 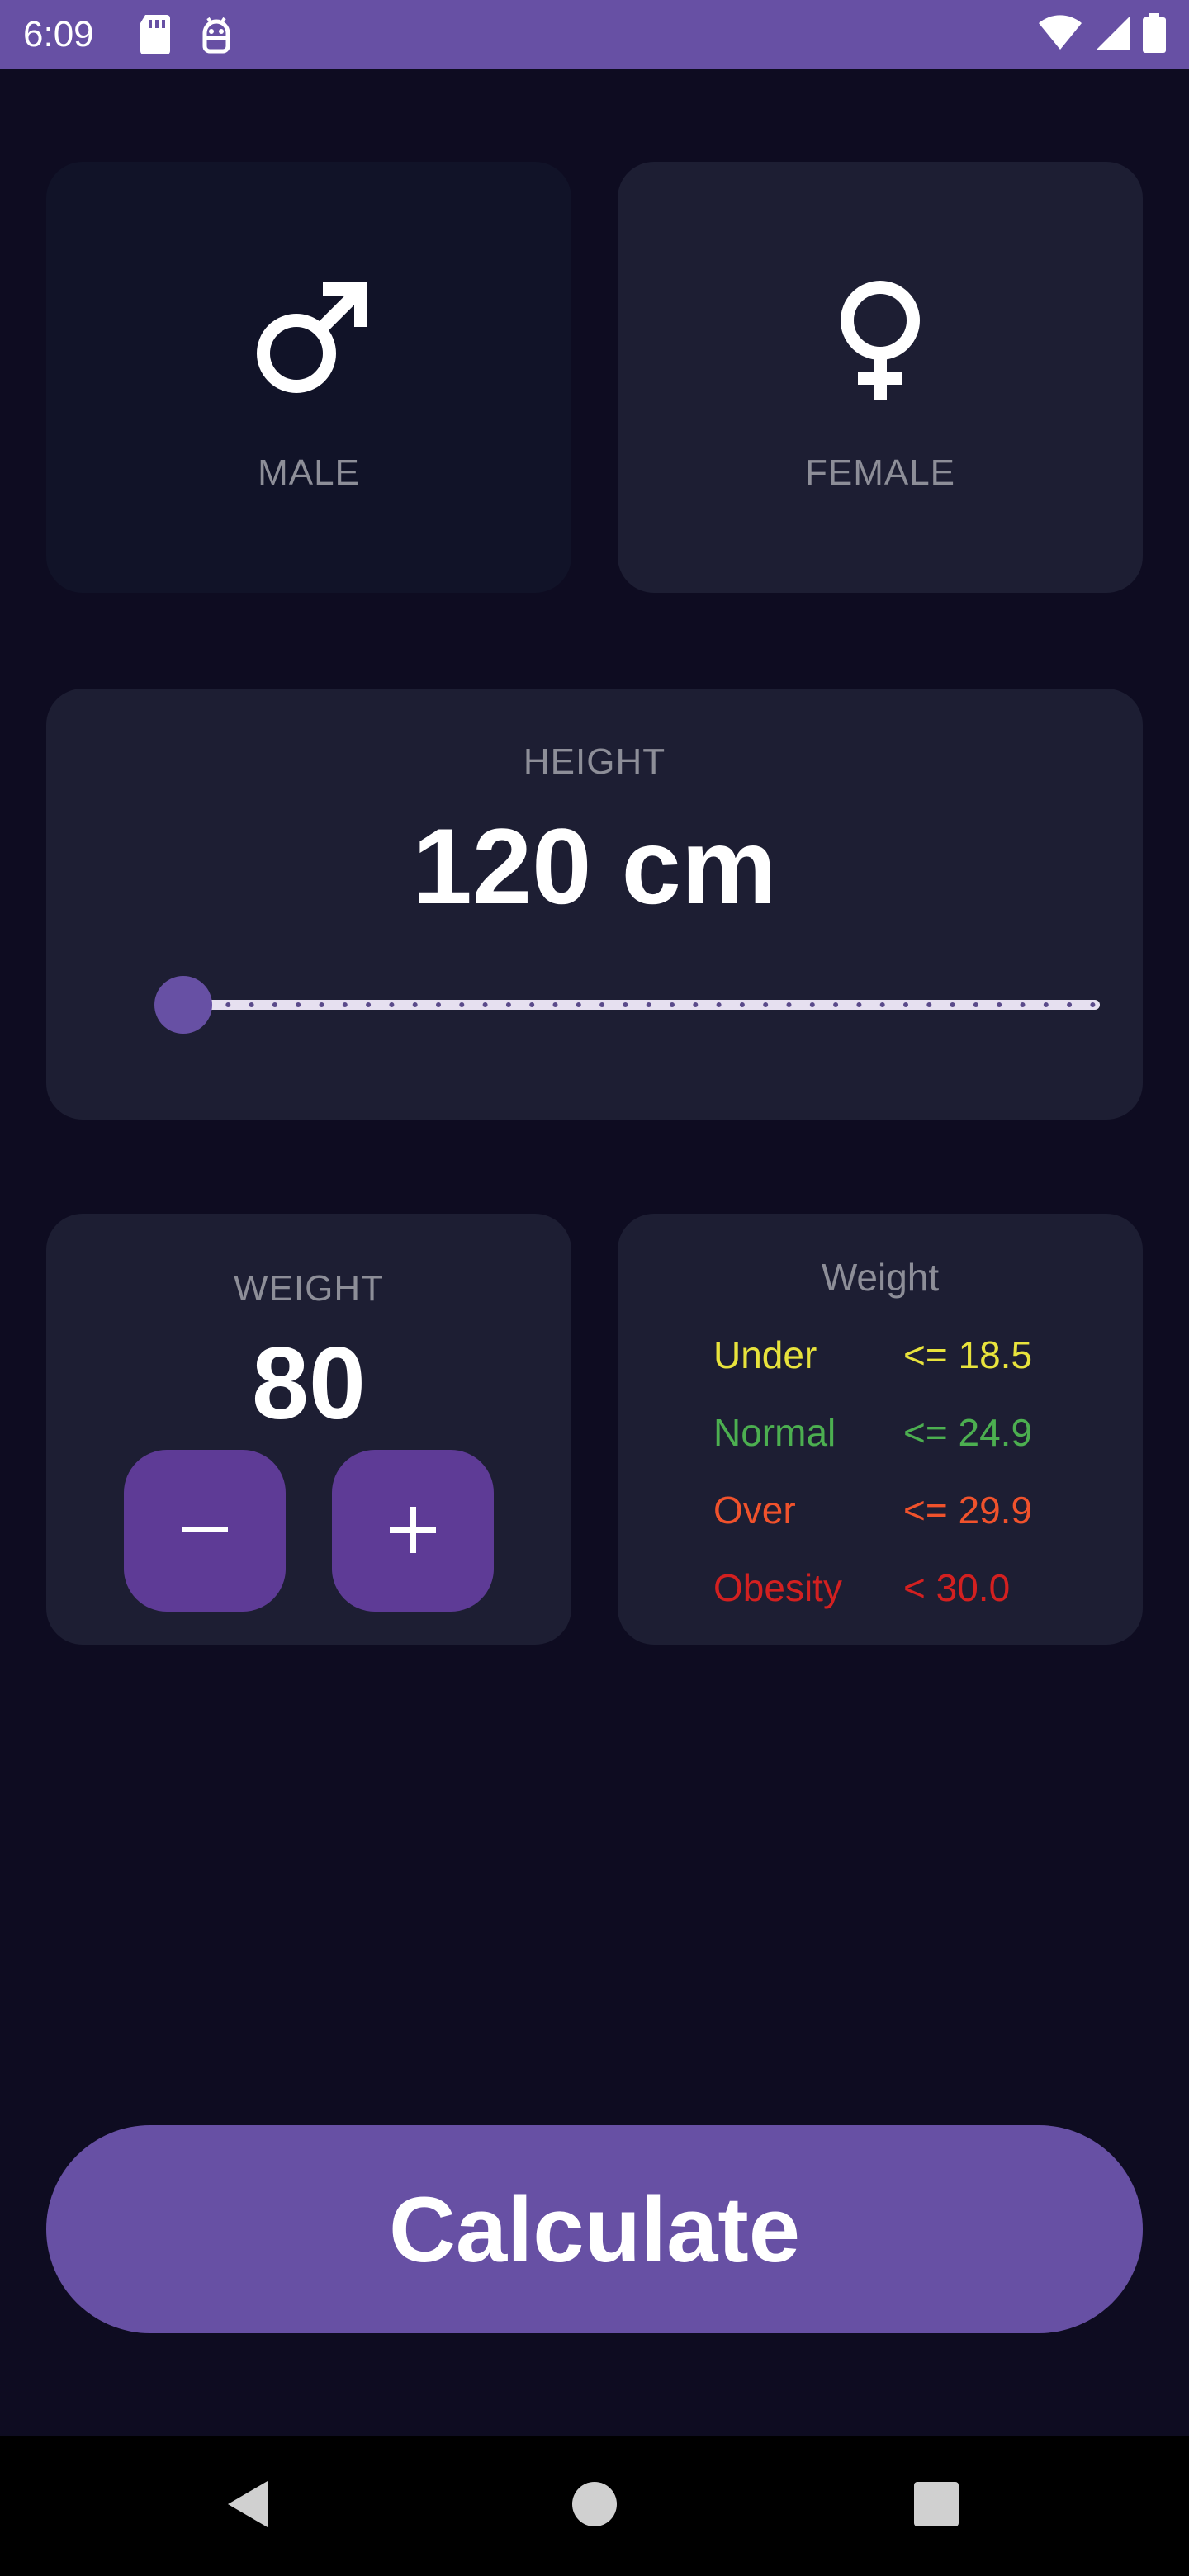 What do you see at coordinates (880, 472) in the screenshot?
I see `female-label: FEMALE` at bounding box center [880, 472].